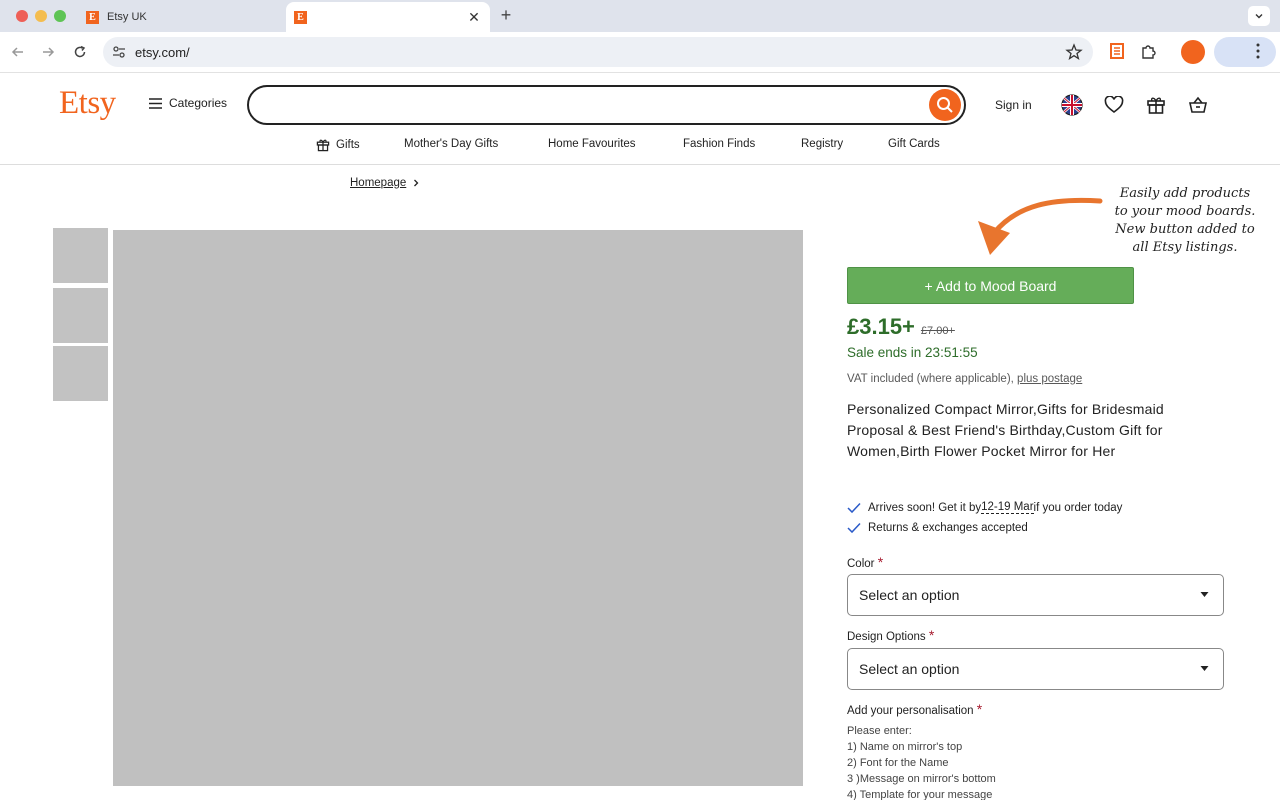 Image resolution: width=1280 pixels, height=800 pixels. What do you see at coordinates (1185, 247) in the screenshot?
I see `annotation-line: all Etsy listings.` at bounding box center [1185, 247].